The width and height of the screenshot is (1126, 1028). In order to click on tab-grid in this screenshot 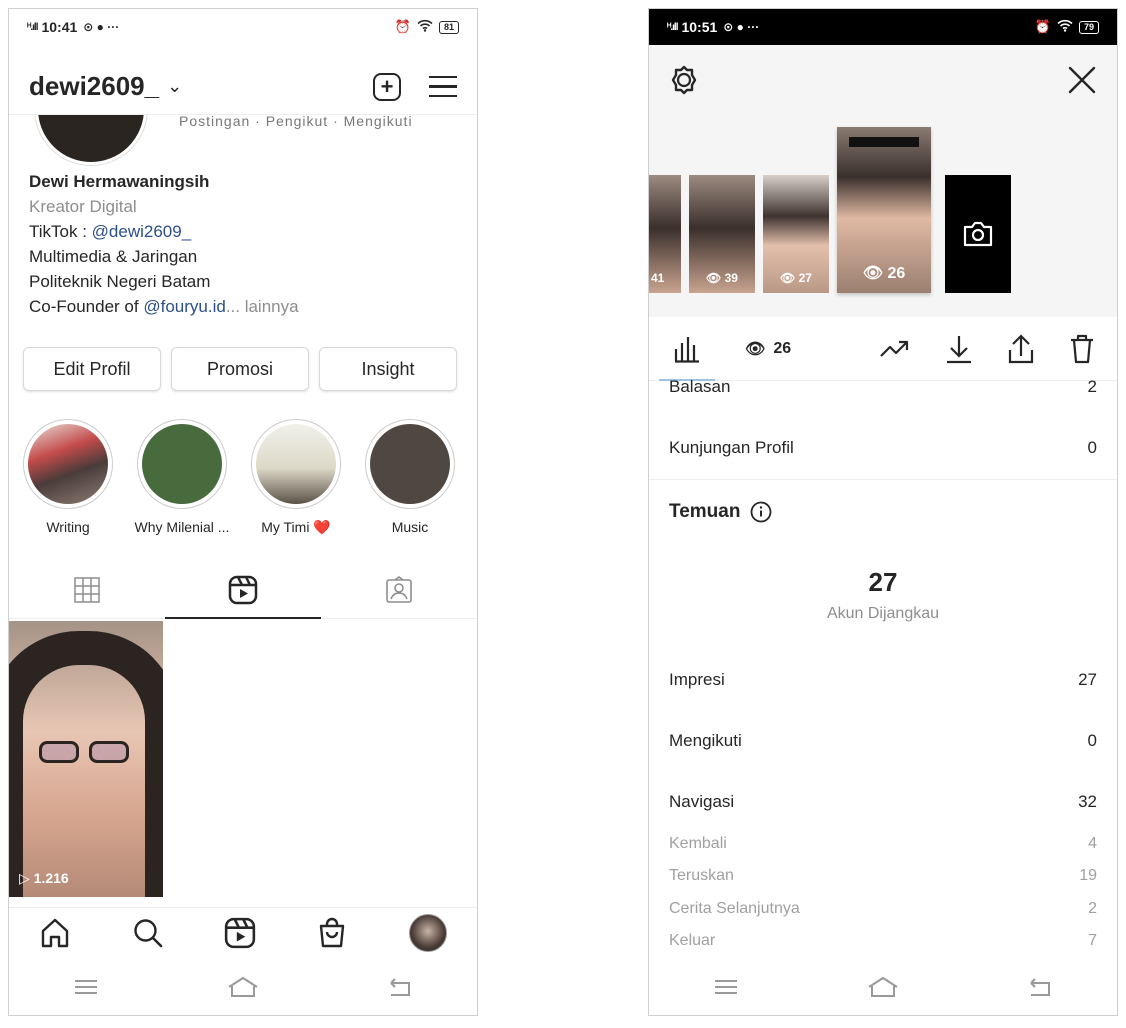, I will do `click(87, 589)`.